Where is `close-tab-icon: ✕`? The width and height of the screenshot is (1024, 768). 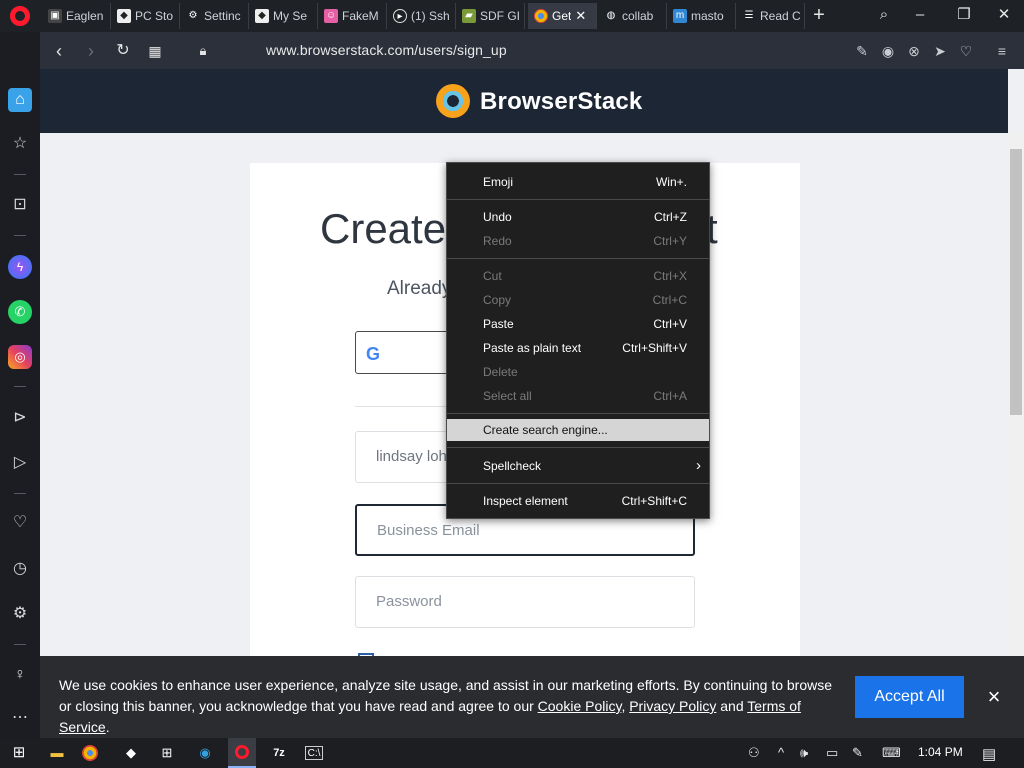 close-tab-icon: ✕ is located at coordinates (580, 16).